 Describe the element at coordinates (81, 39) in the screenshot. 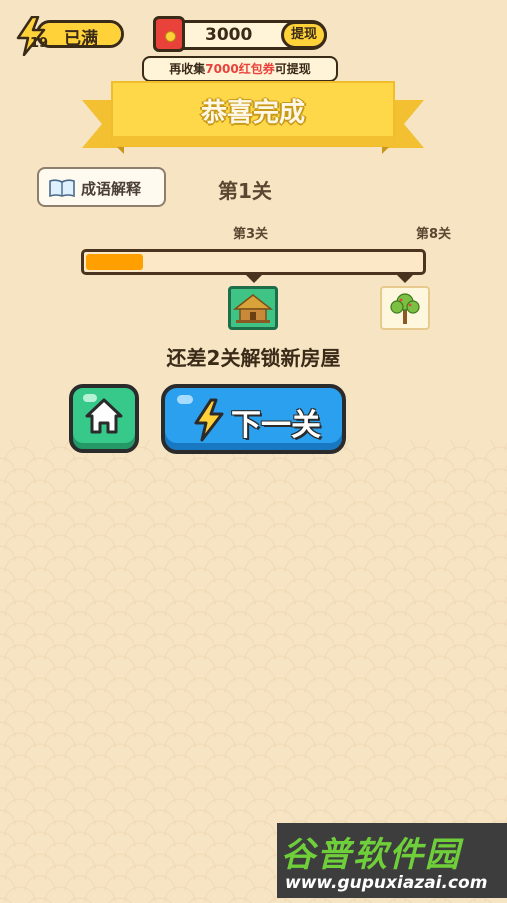

I see `energy-status: 已满` at that location.